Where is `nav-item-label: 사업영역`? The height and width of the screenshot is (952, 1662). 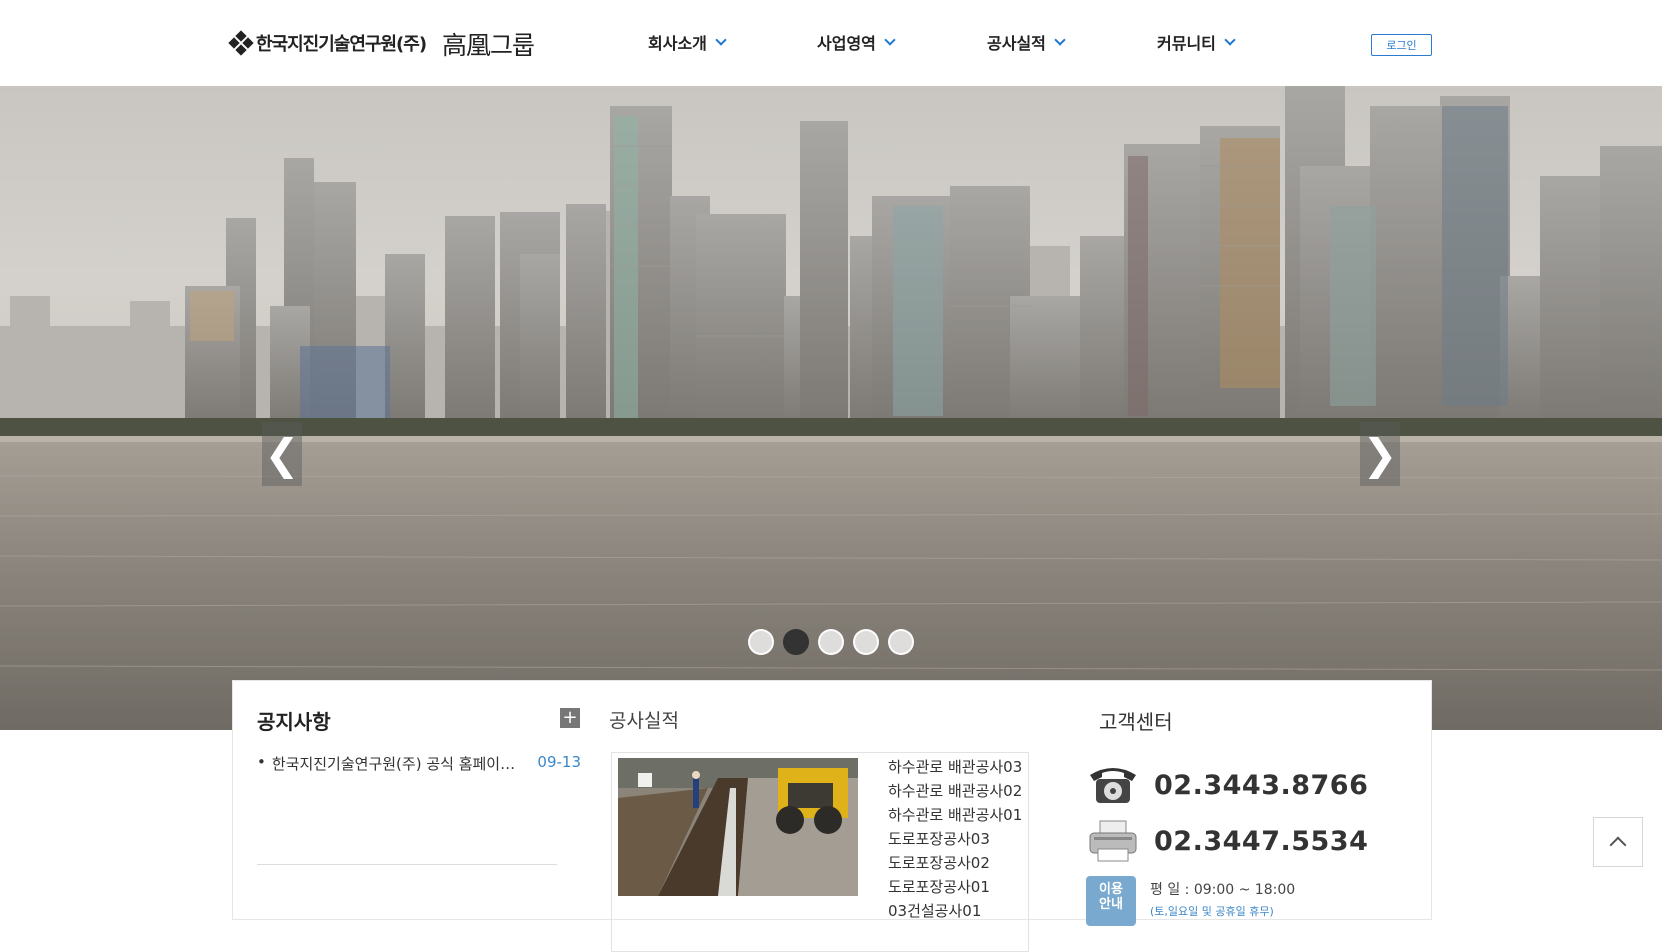 nav-item-label: 사업영역 is located at coordinates (846, 43).